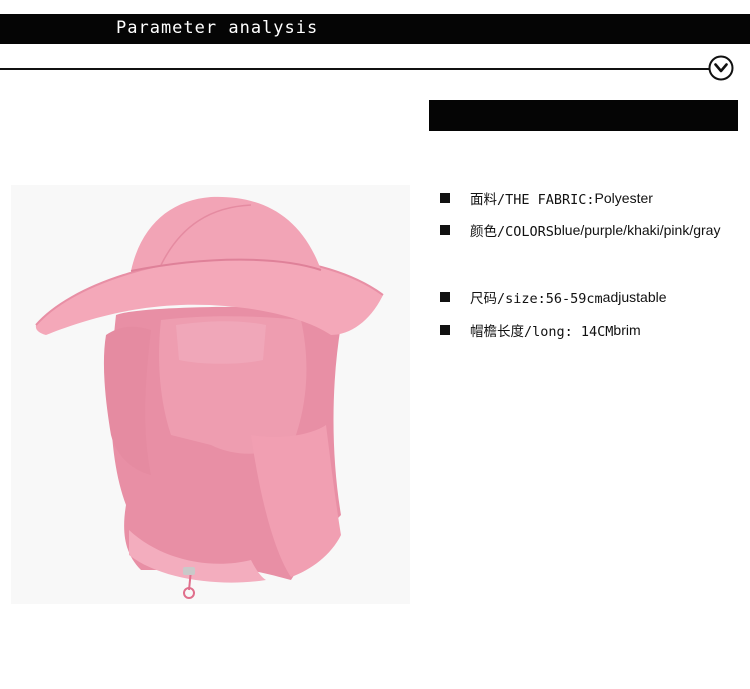 The height and width of the screenshot is (689, 750). I want to click on spec-label: 面料/THE FABRIC:, so click(532, 200).